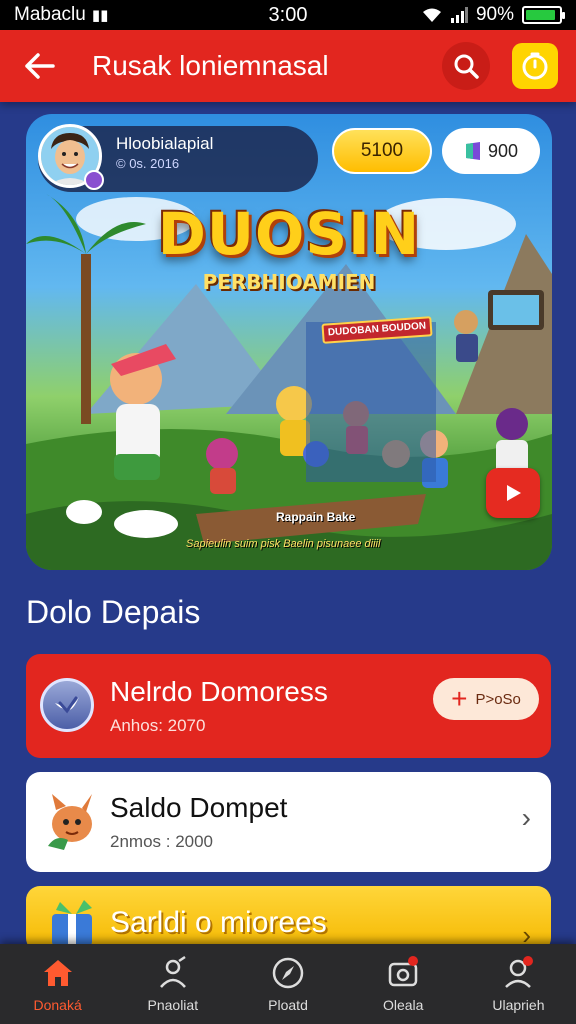  I want to click on person-icon, so click(172, 971).